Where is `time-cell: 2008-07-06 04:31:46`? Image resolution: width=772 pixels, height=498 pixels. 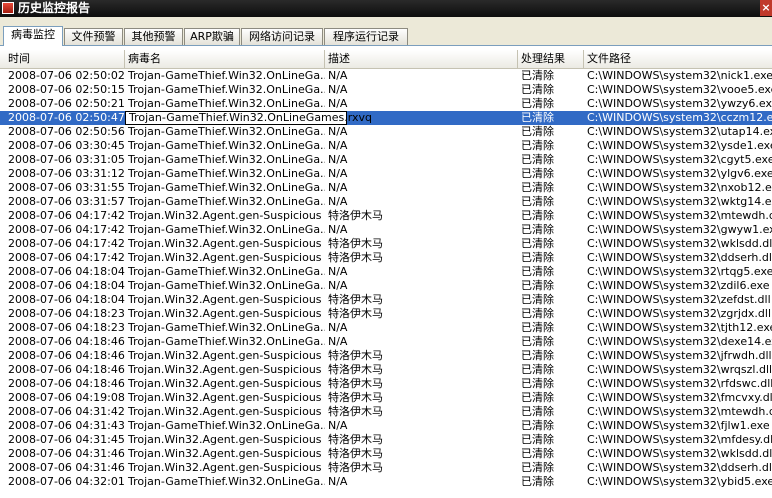
time-cell: 2008-07-06 04:31:46 is located at coordinates (66, 453).